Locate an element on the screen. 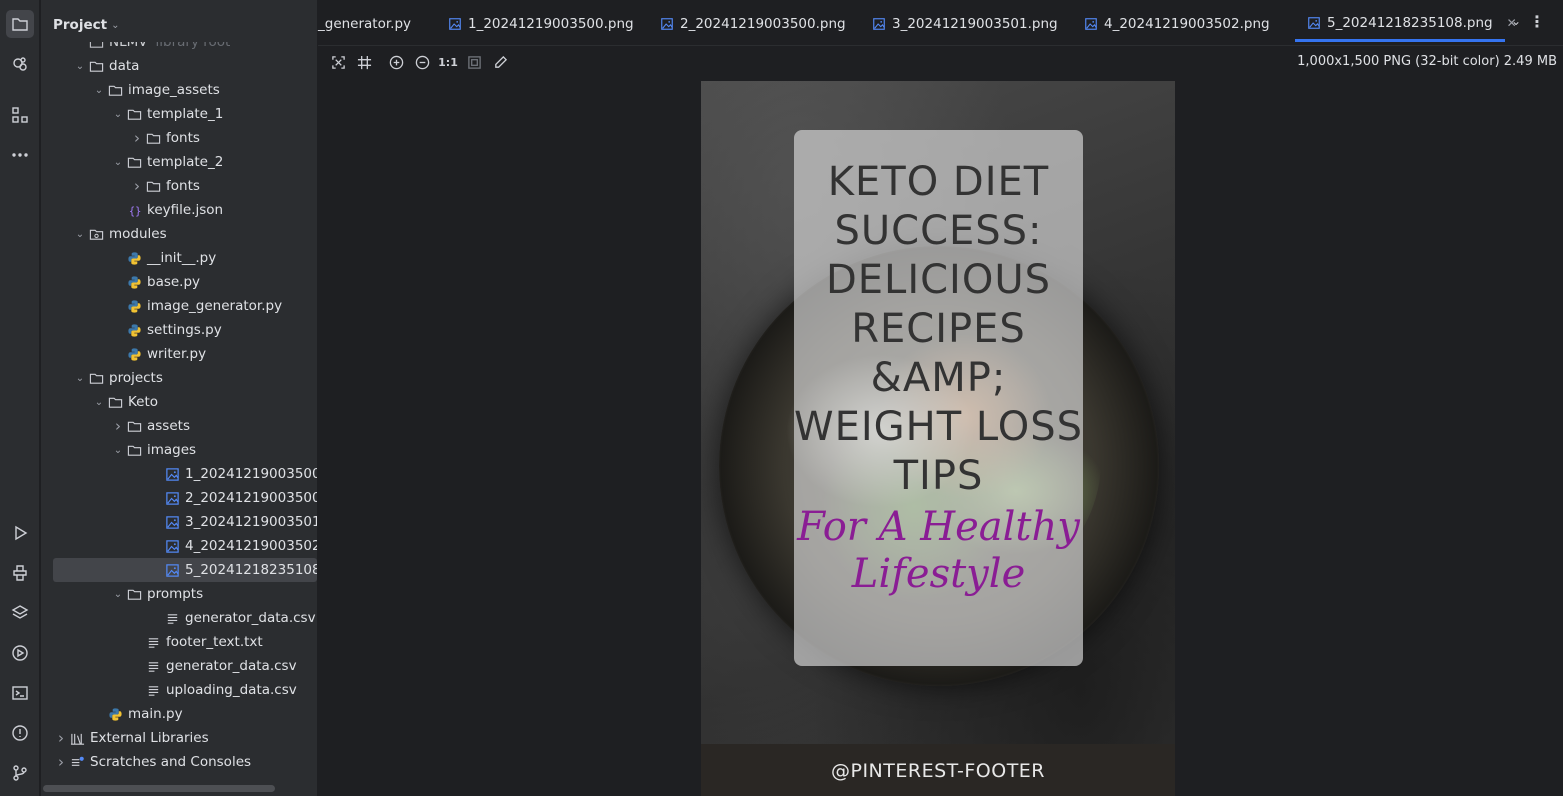 This screenshot has height=796, width=1563. tree-item: 5_20241218235108.png is located at coordinates (185, 570).